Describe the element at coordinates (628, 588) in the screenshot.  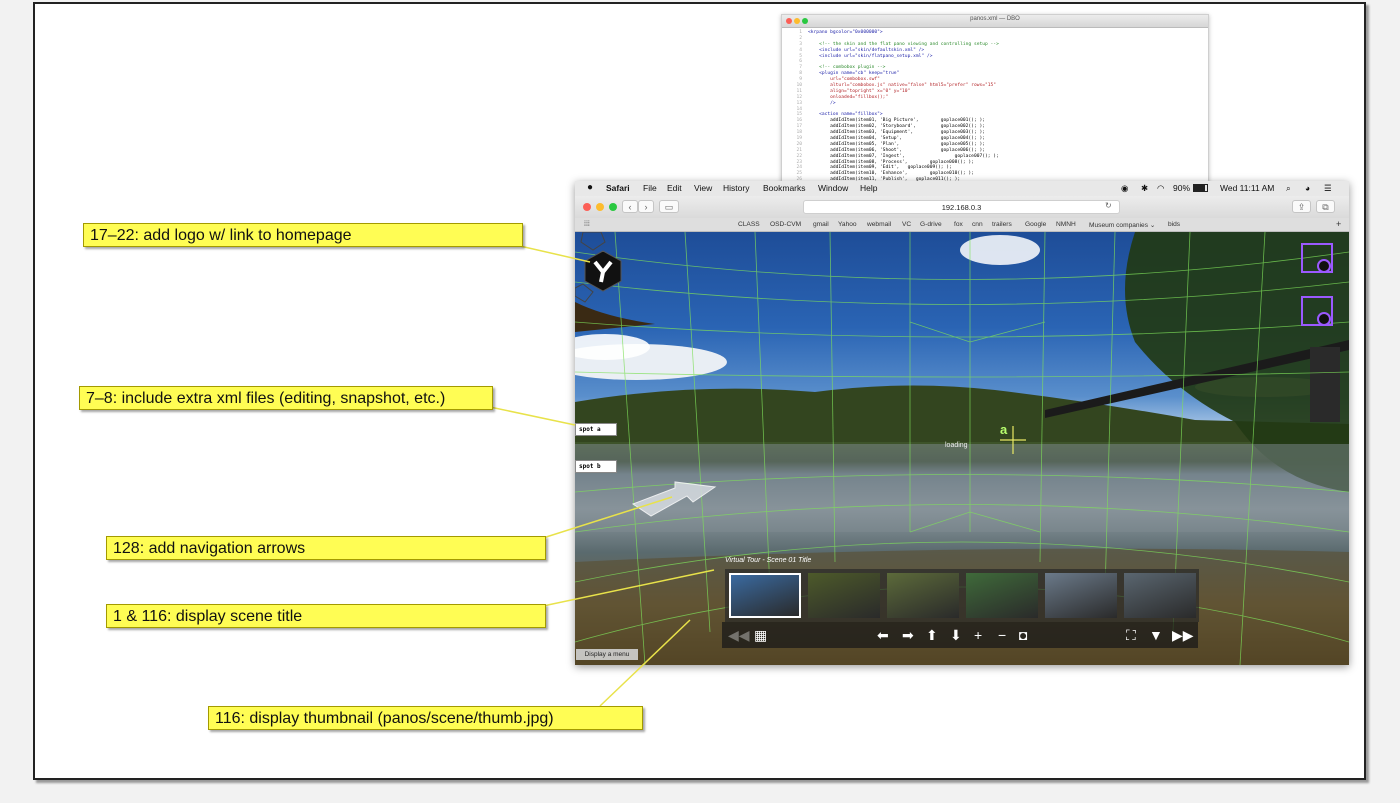
I see `connector-title` at that location.